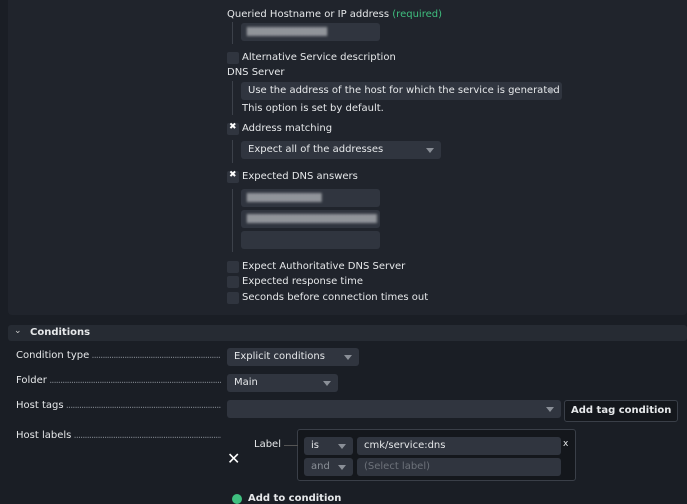 The width and height of the screenshot is (687, 504). I want to click on folder-select: Main, so click(282, 383).